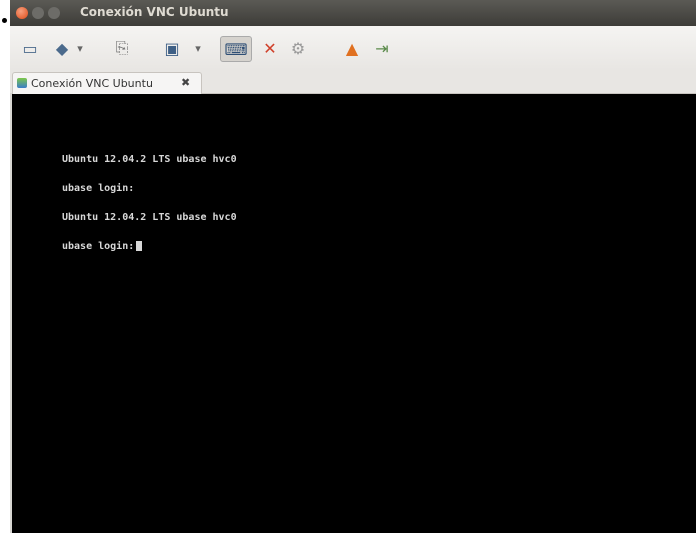  I want to click on terminal-prompt: ubase login:, so click(102, 246).